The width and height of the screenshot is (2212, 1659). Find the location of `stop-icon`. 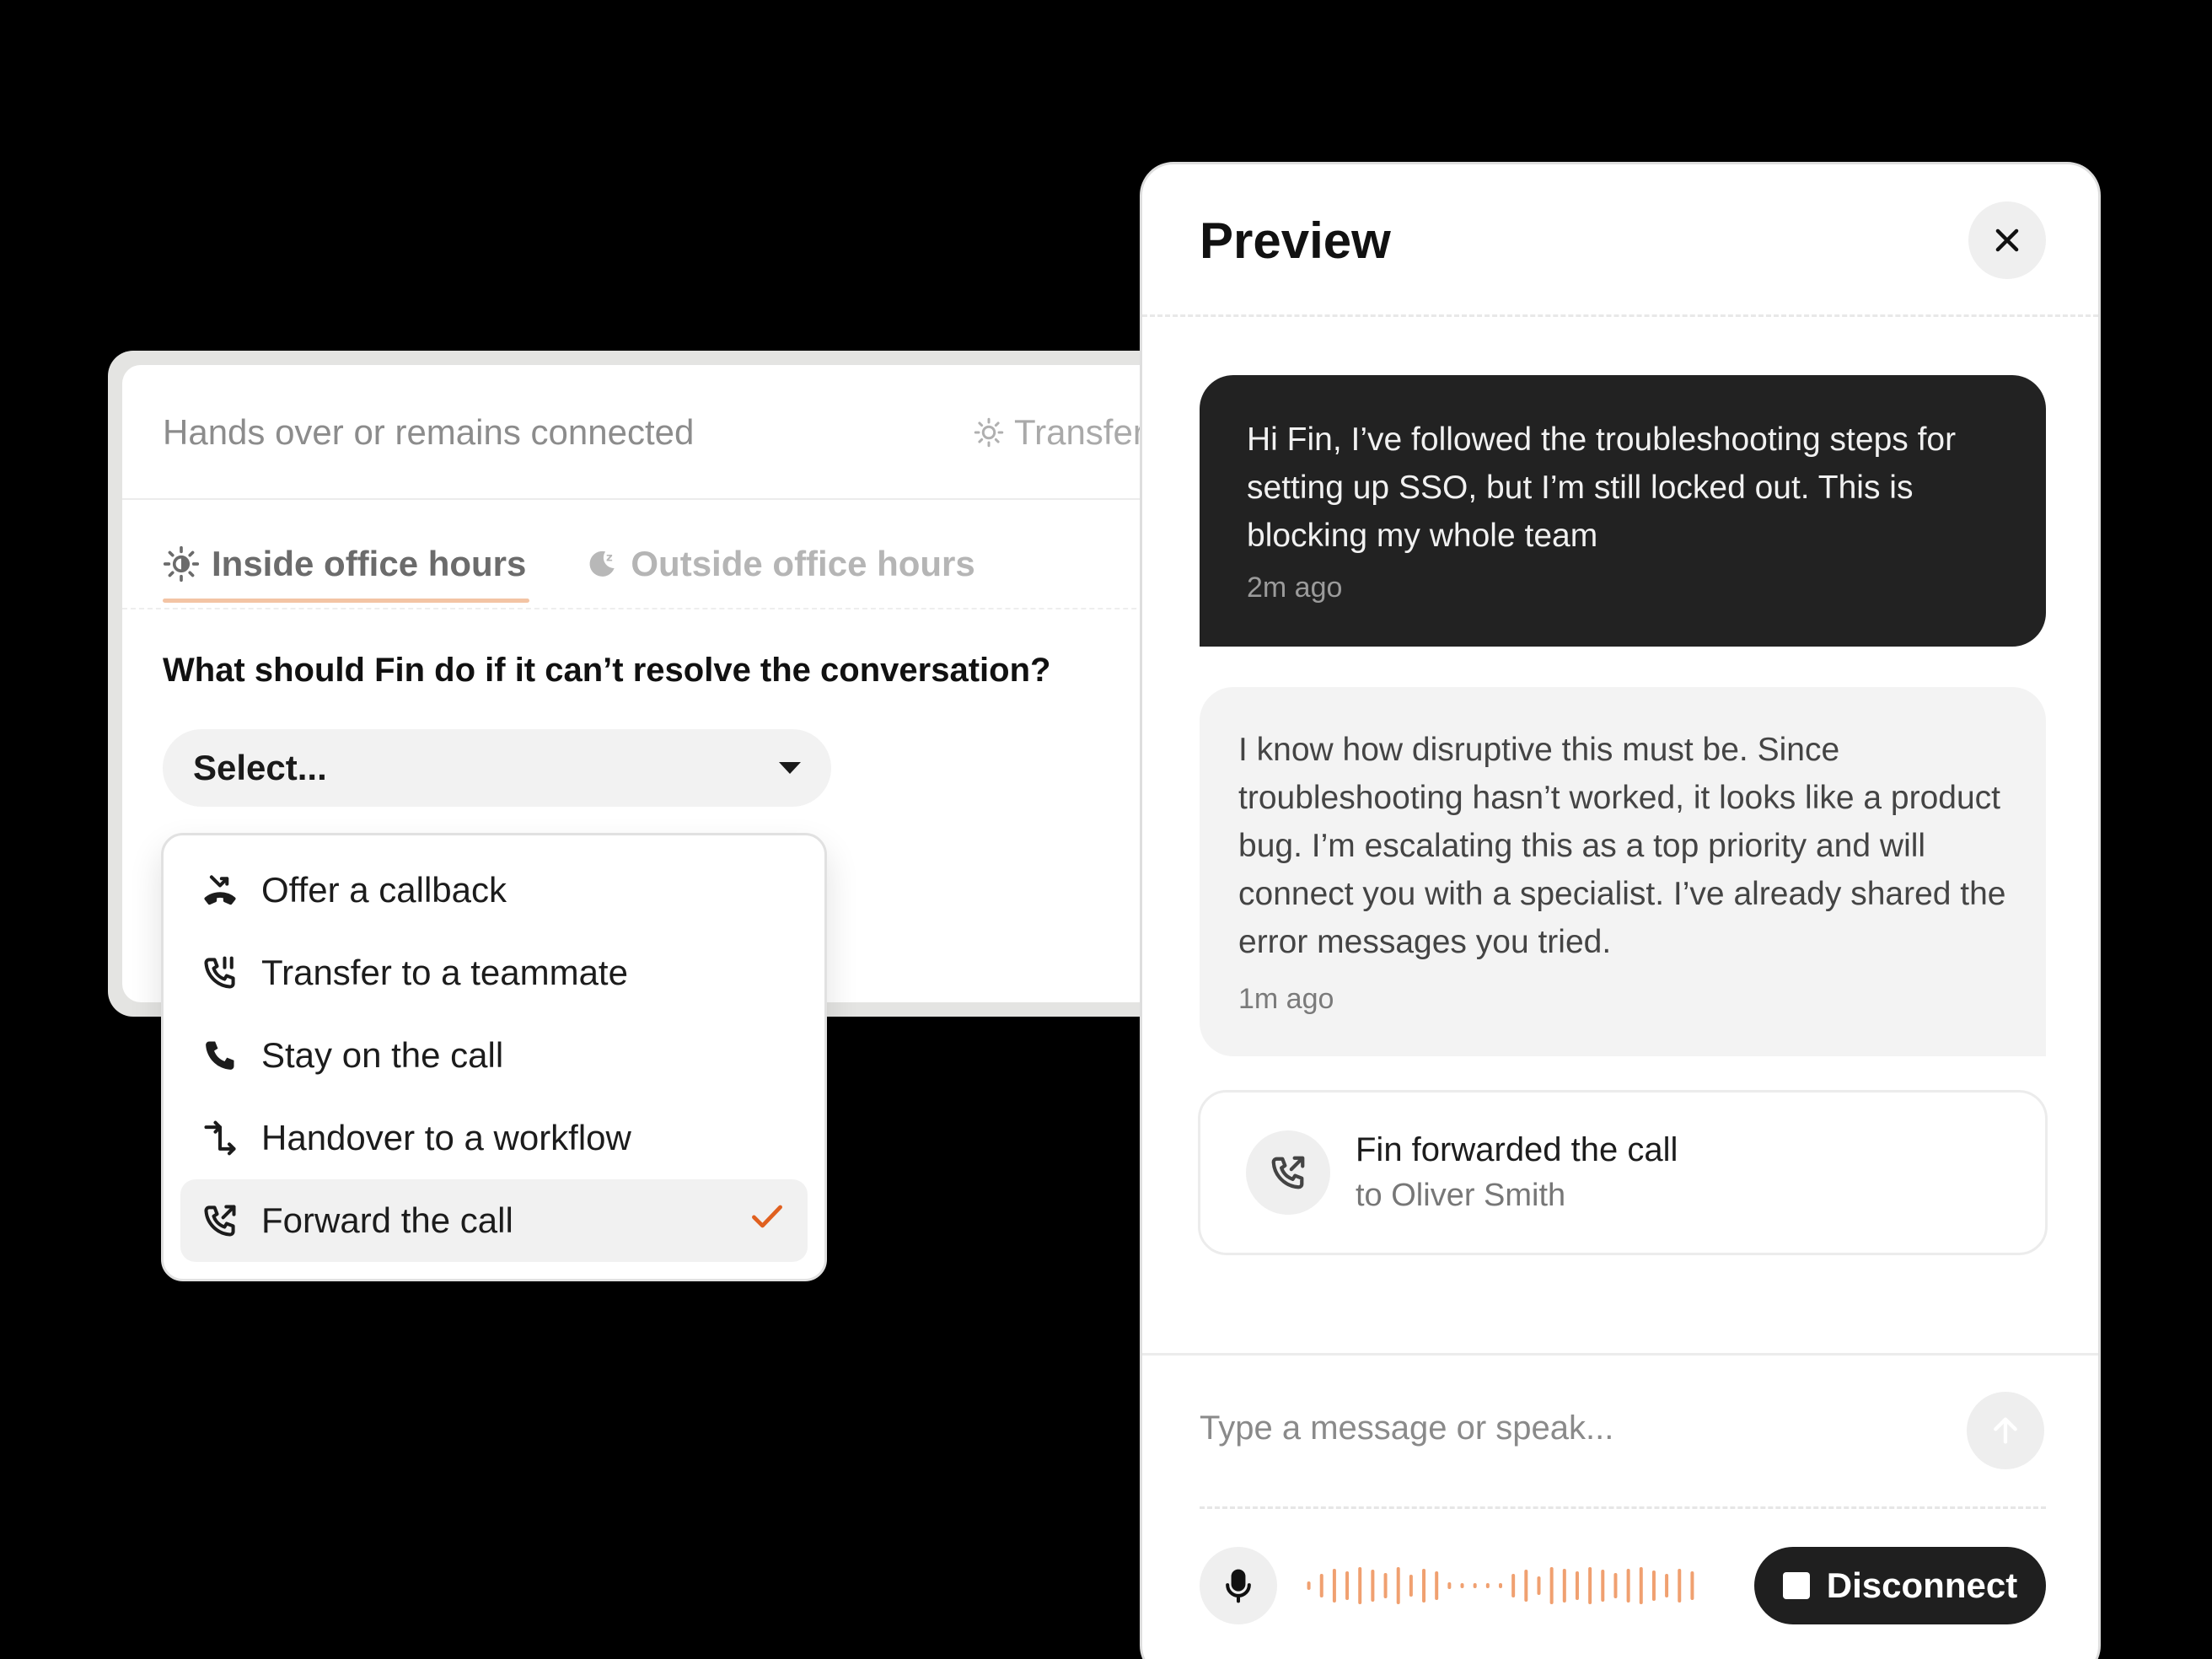

stop-icon is located at coordinates (1796, 1586).